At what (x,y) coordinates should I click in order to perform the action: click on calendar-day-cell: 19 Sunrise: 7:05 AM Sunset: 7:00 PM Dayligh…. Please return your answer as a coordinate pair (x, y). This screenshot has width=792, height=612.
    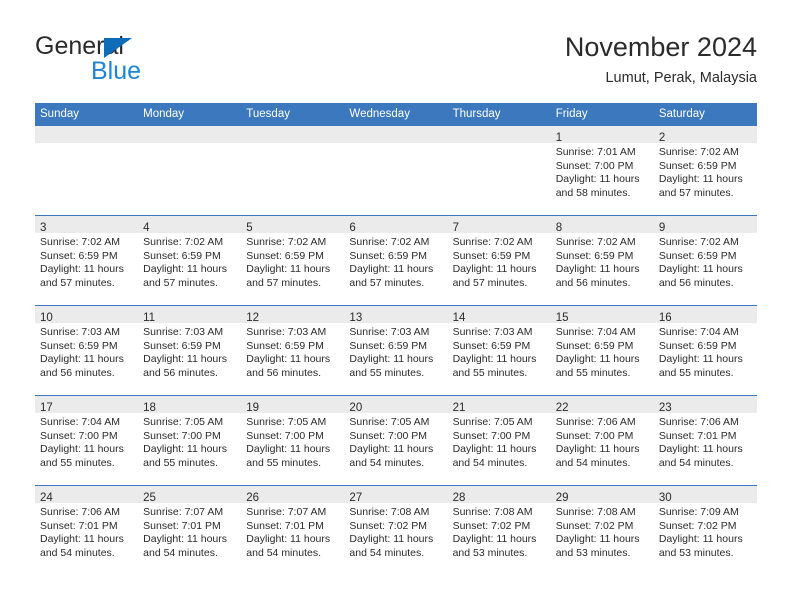
    Looking at the image, I should click on (293, 440).